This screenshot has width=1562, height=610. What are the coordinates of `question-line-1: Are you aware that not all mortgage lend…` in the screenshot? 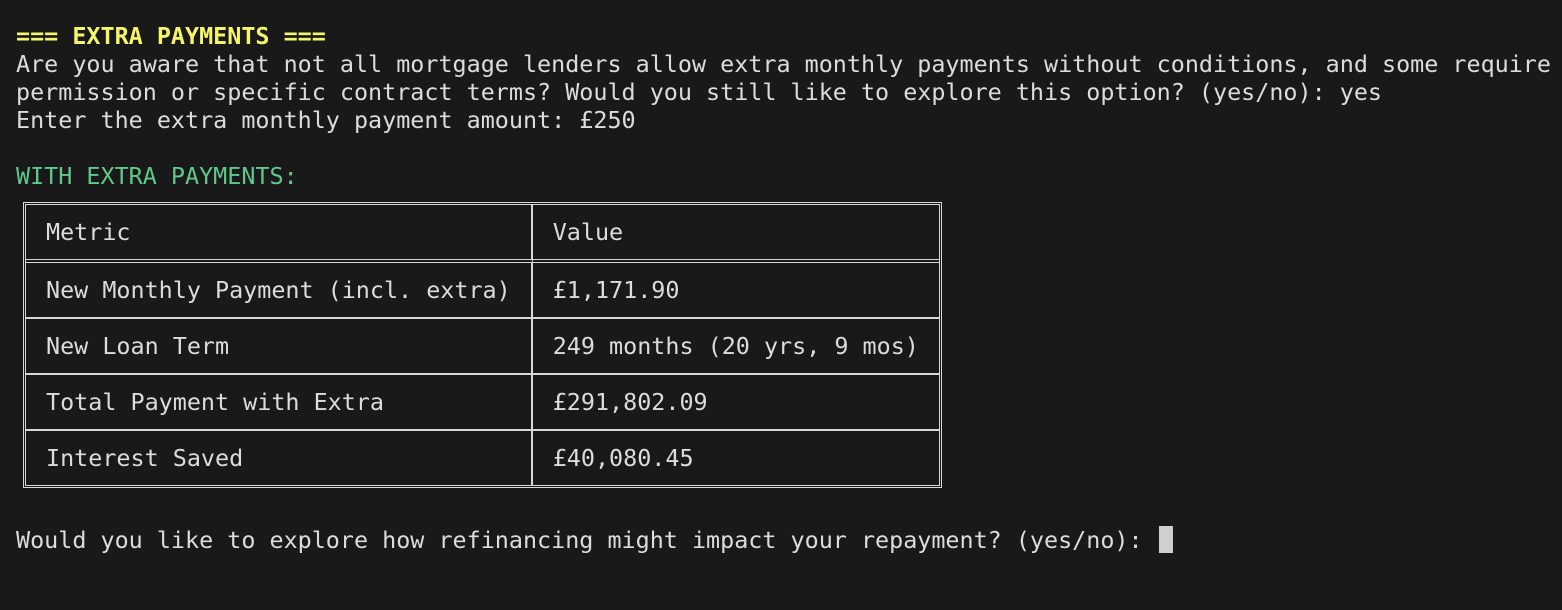 It's located at (783, 64).